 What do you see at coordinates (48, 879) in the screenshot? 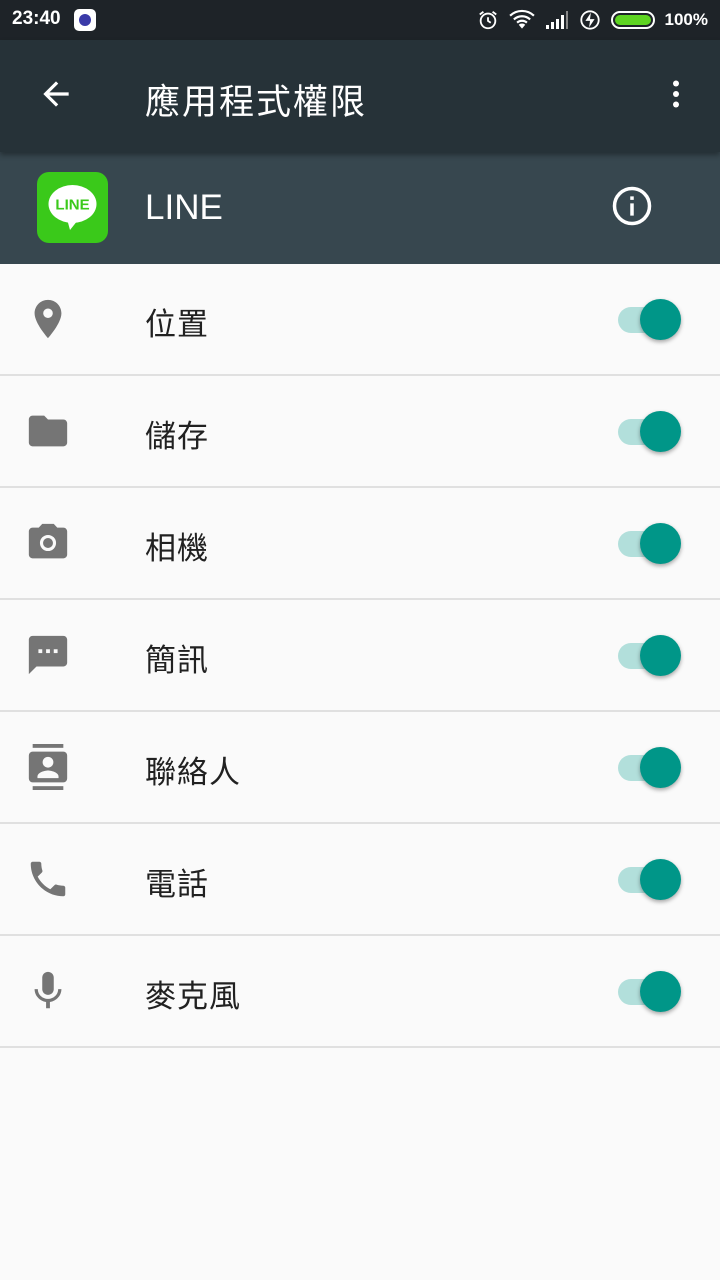
I see `phone-icon` at bounding box center [48, 879].